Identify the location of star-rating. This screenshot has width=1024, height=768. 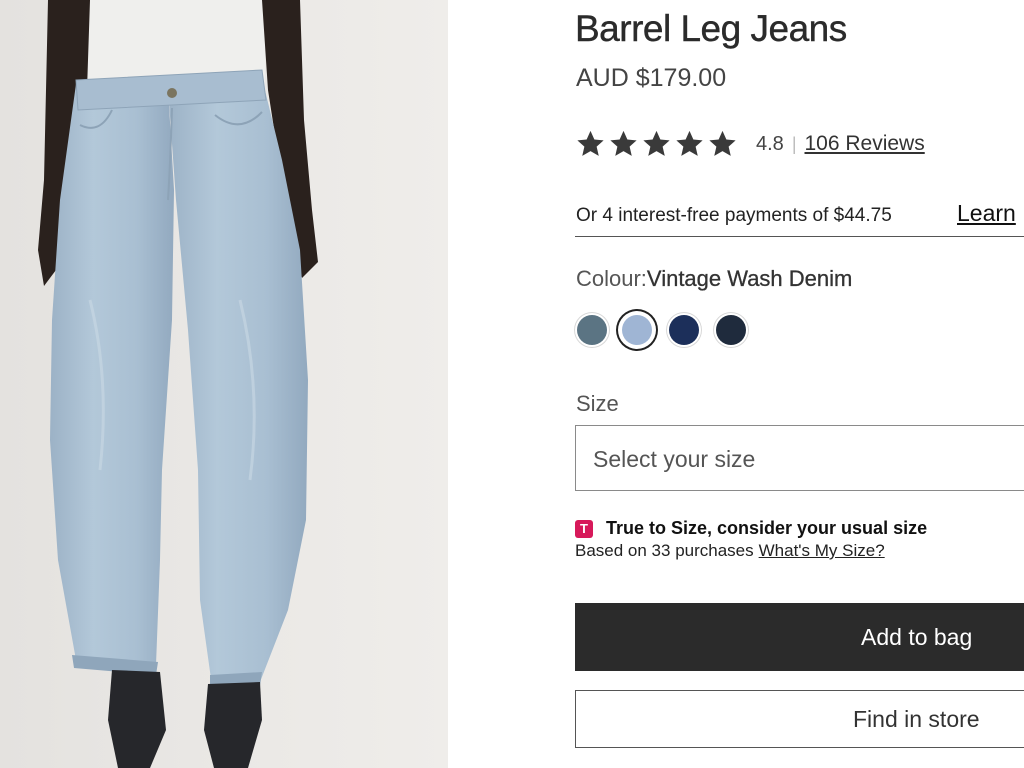
(656, 144).